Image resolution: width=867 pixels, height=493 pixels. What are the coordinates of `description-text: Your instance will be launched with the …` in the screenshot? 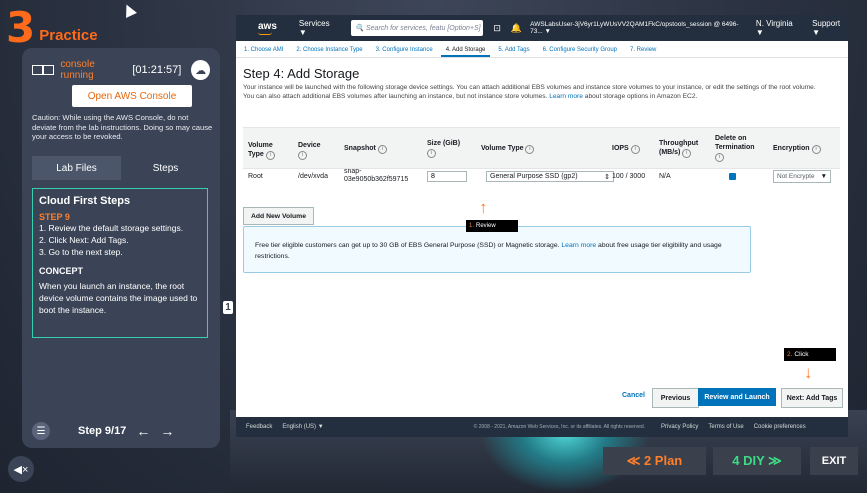 It's located at (529, 92).